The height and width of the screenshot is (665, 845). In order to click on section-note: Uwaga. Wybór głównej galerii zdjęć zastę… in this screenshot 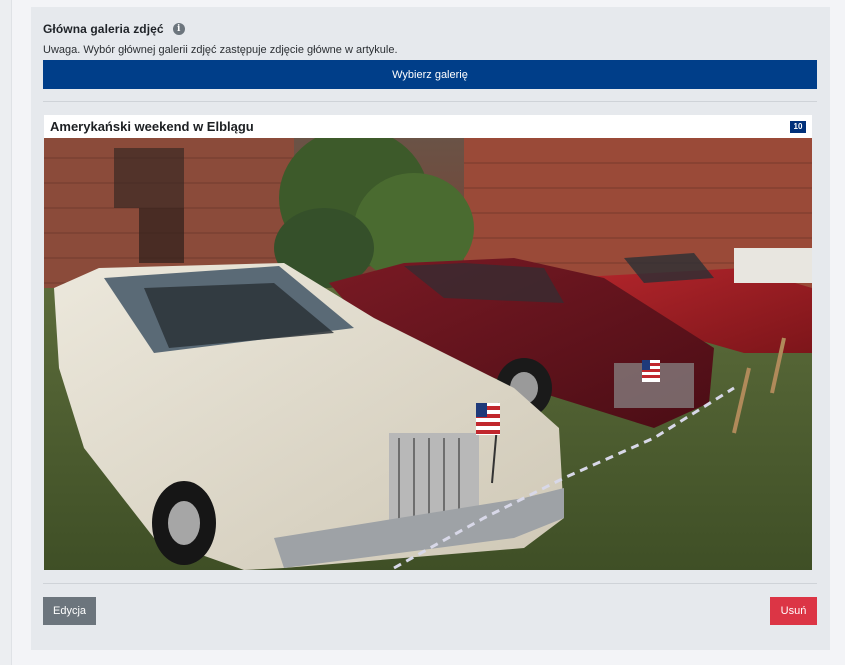, I will do `click(220, 50)`.